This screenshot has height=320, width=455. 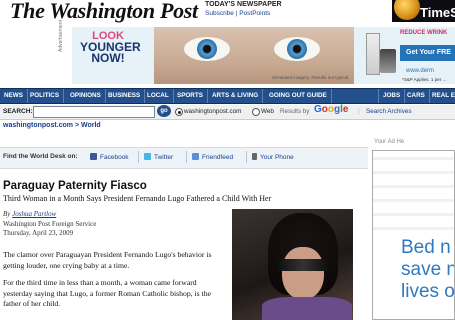 What do you see at coordinates (420, 71) in the screenshot?
I see `ad-site: www.derm` at bounding box center [420, 71].